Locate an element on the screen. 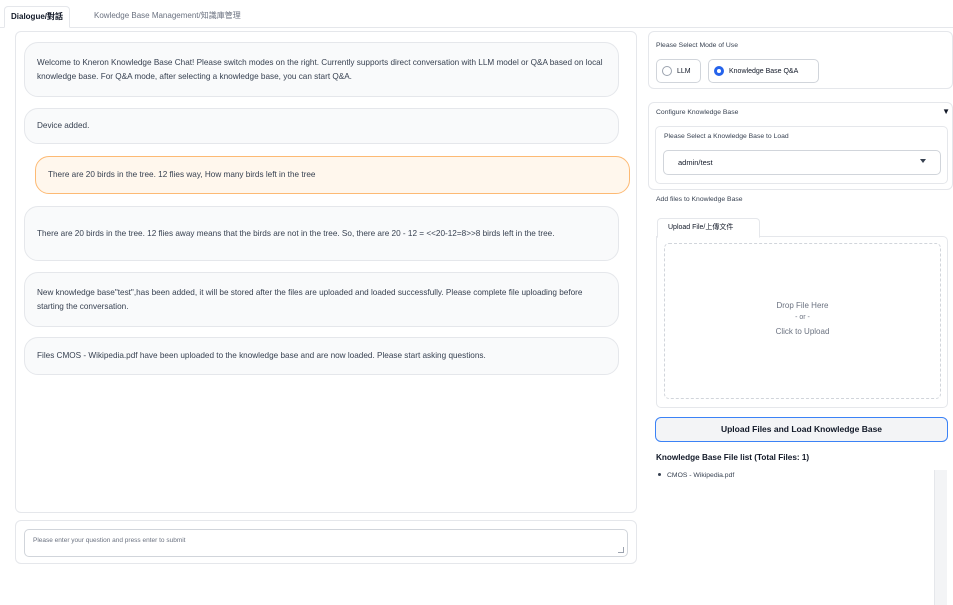  upload-load-kb-button: Upload Files and Load Knowledge Base is located at coordinates (801, 429).